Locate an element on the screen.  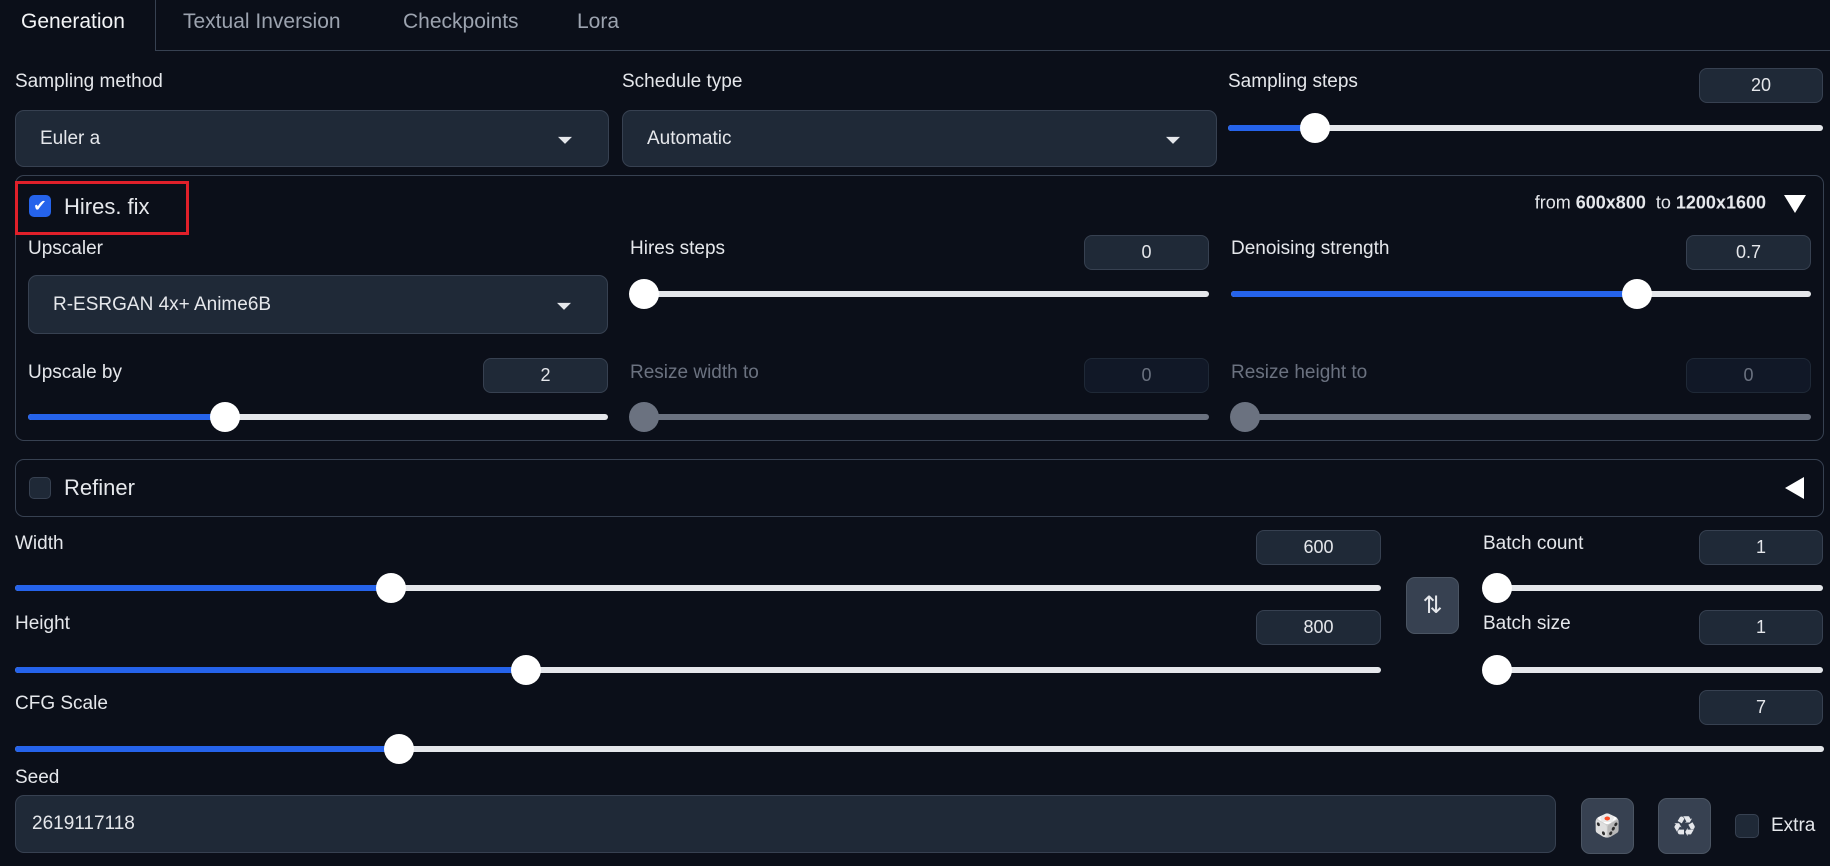
batch-size-label: Batch size is located at coordinates (1527, 623).